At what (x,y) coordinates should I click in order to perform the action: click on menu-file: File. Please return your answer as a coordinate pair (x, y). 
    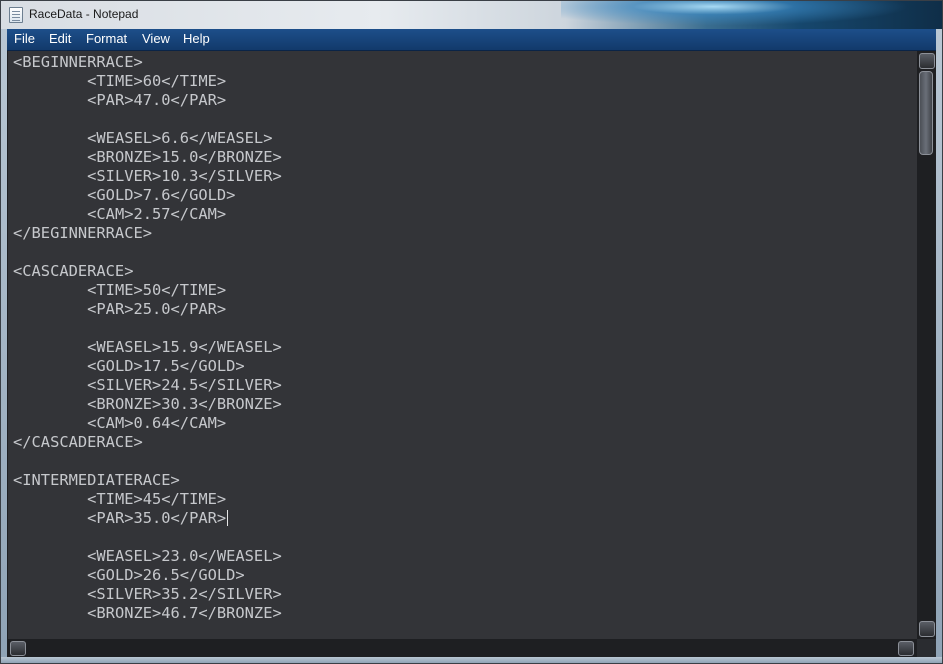
    Looking at the image, I should click on (24, 38).